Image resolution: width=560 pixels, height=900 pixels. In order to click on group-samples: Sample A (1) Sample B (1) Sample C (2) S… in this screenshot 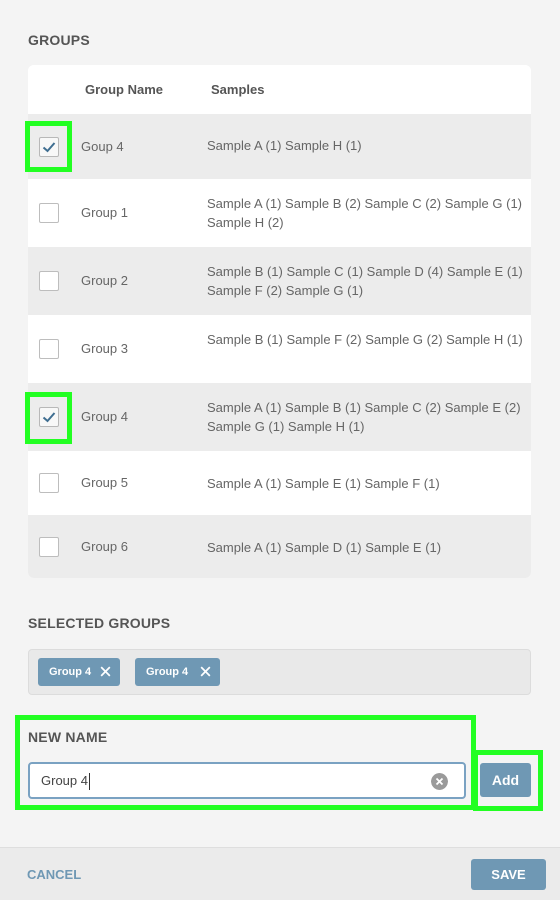, I will do `click(364, 417)`.